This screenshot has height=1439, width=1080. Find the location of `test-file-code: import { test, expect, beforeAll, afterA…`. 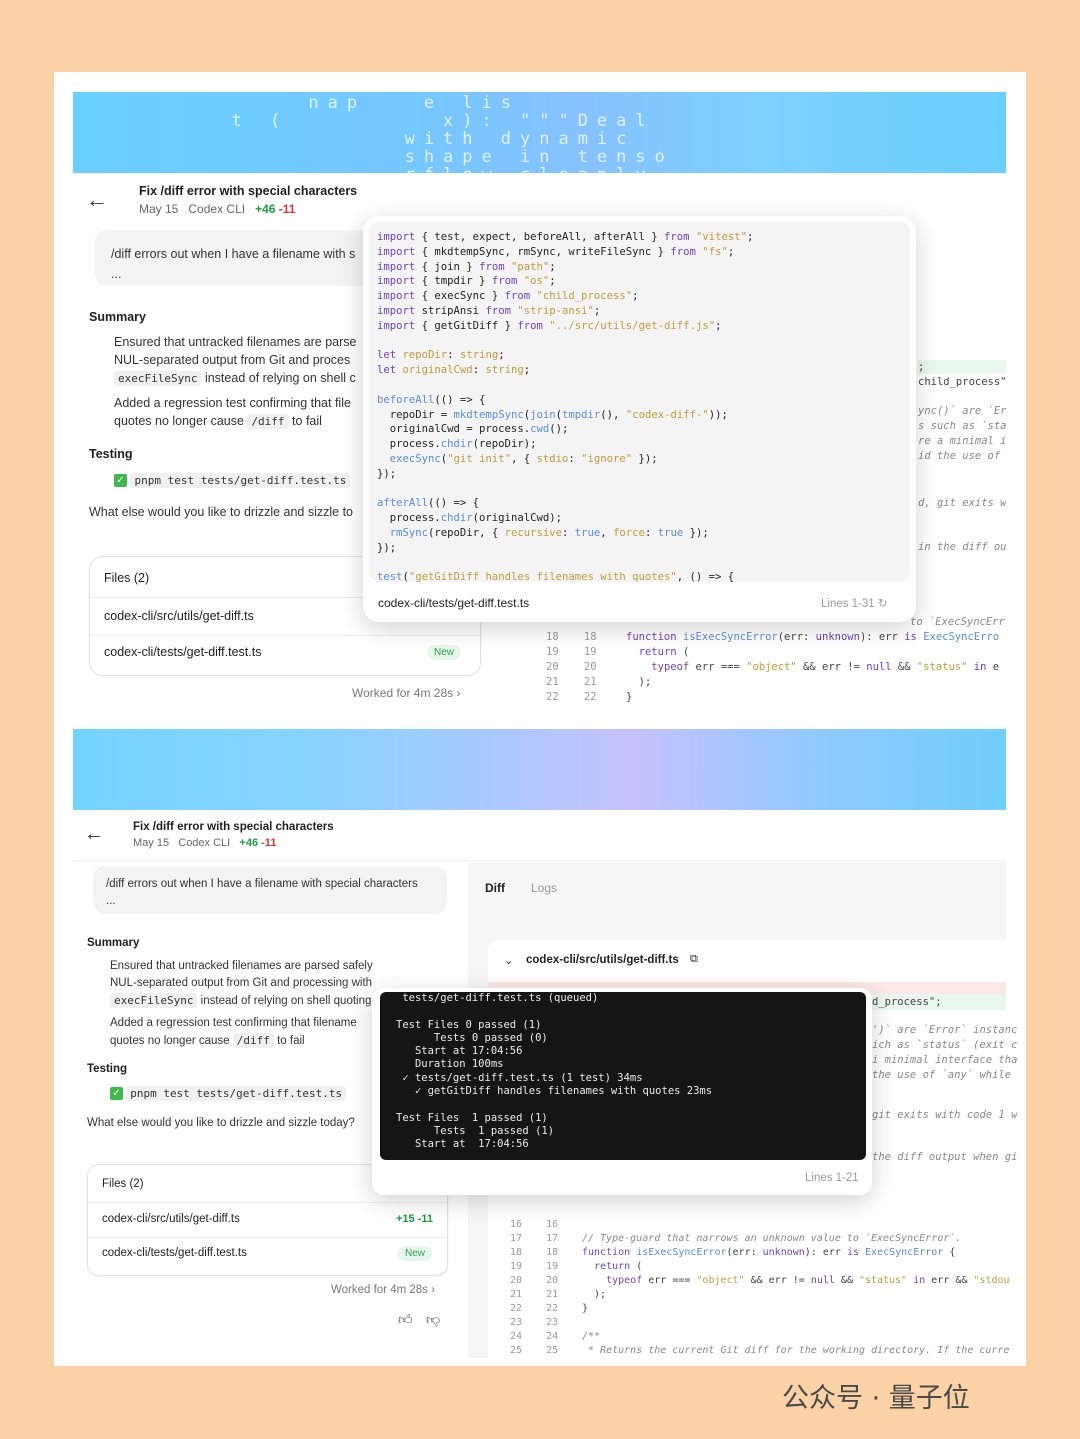

test-file-code: import { test, expect, beforeAll, afterA… is located at coordinates (565, 407).